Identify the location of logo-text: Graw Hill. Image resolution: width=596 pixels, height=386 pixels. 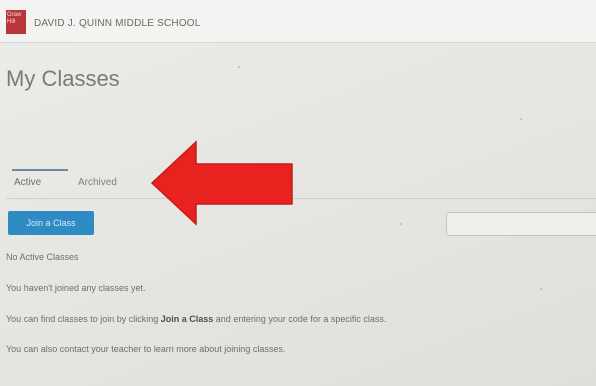
(14, 18).